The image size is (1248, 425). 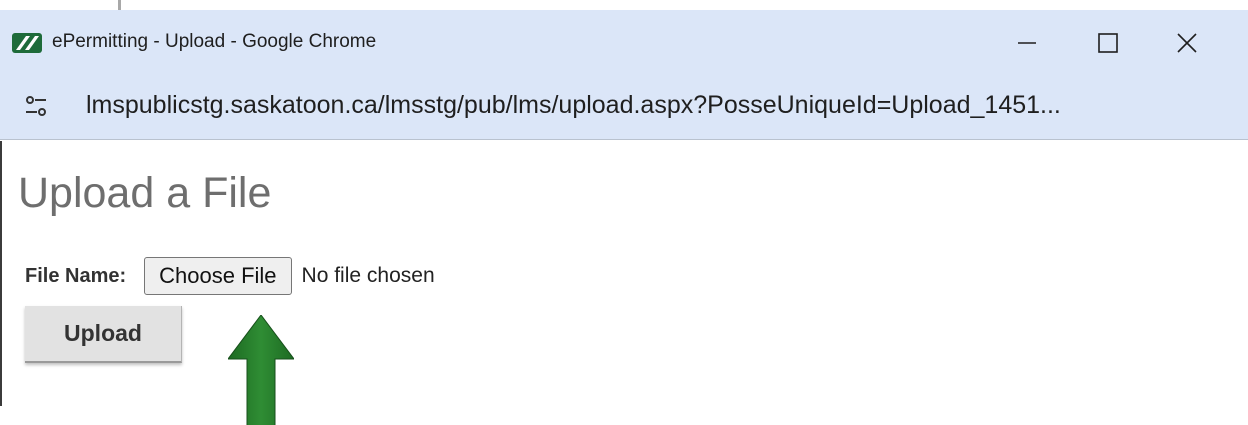 I want to click on close-button, so click(x=1187, y=43).